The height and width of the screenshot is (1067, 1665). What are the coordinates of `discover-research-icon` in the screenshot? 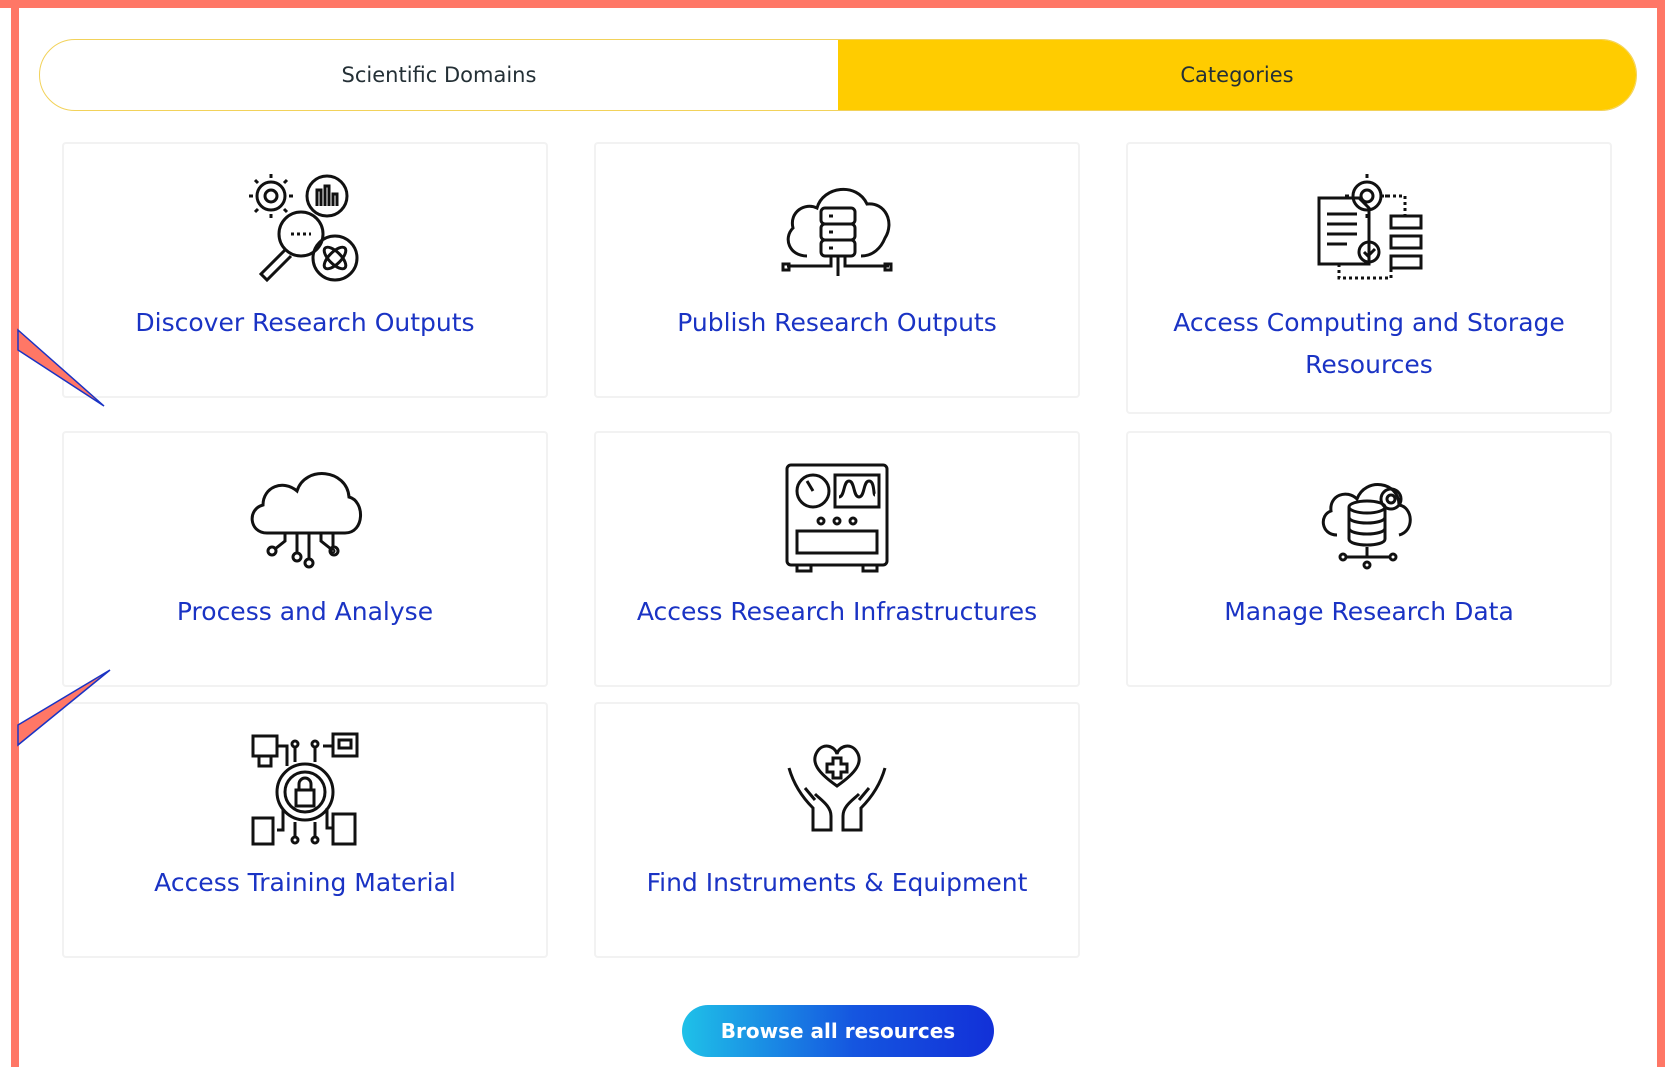 It's located at (304, 228).